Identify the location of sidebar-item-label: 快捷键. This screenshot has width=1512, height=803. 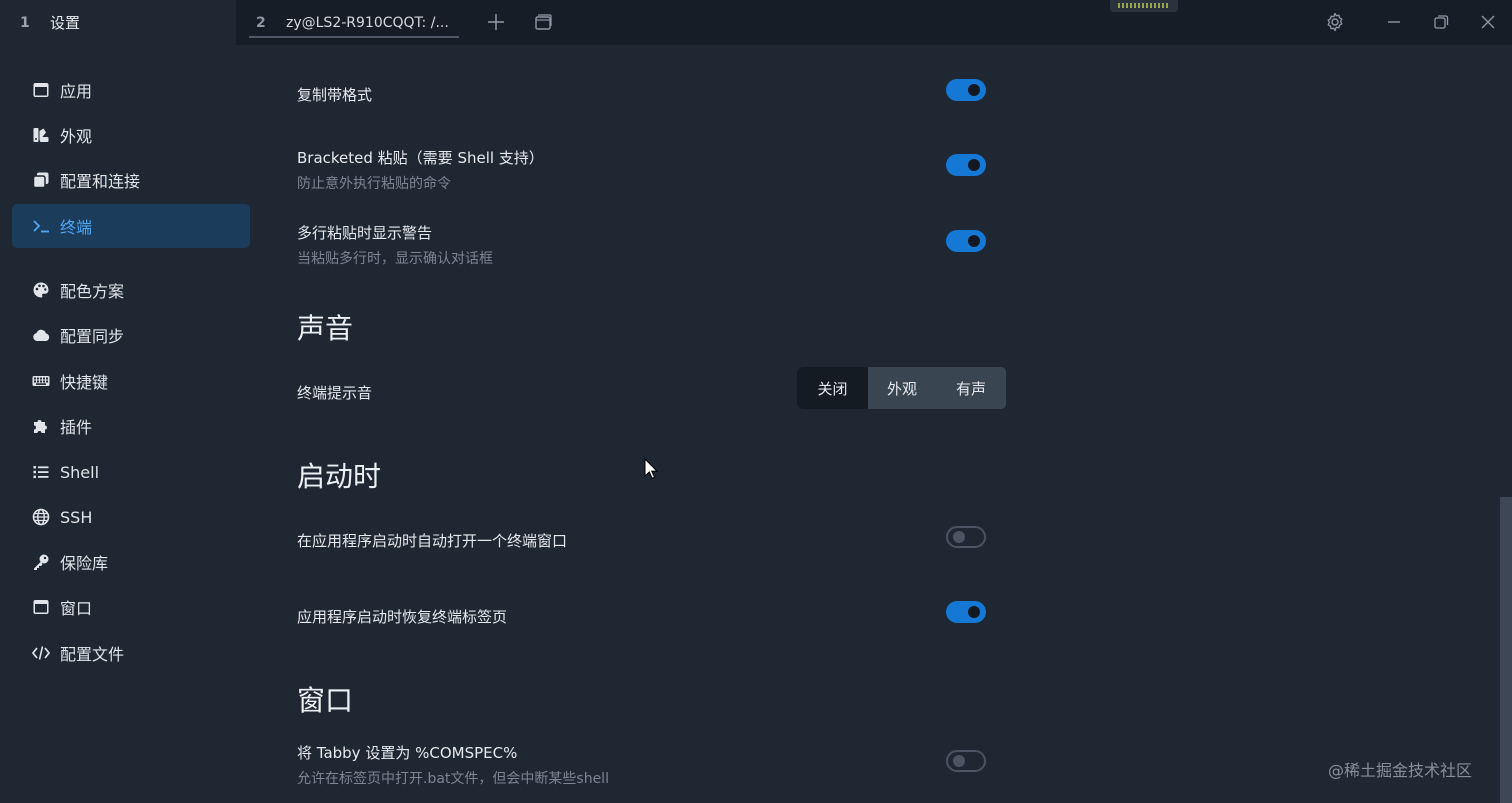
(84, 382).